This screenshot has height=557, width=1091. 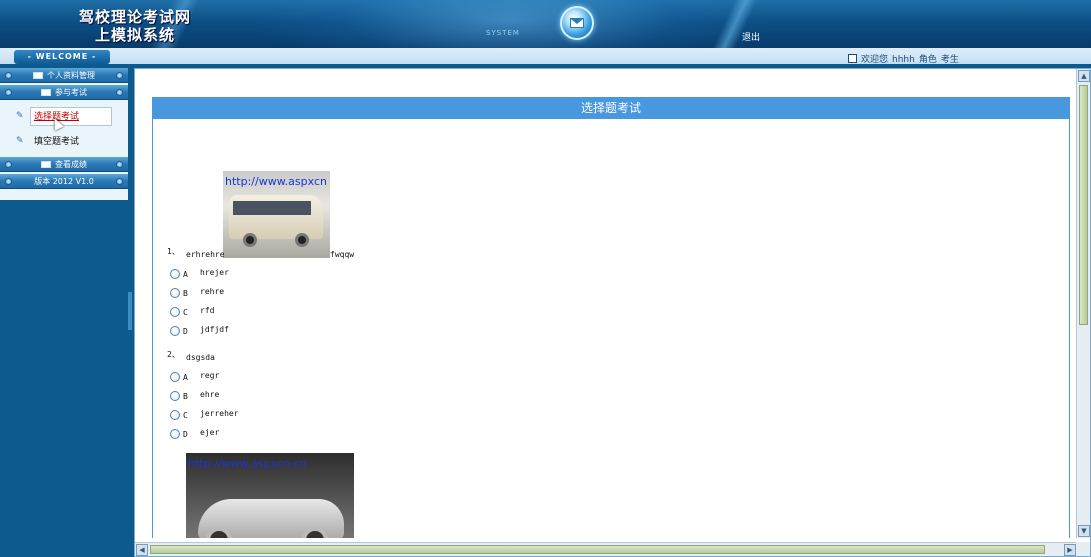 I want to click on option-text: ehre, so click(x=210, y=394).